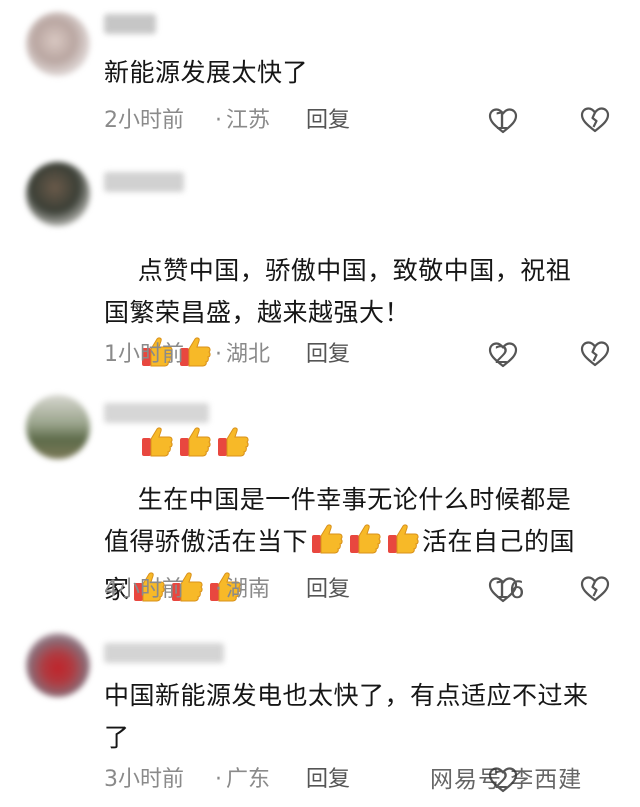  I want to click on like-button: 16, so click(506, 590).